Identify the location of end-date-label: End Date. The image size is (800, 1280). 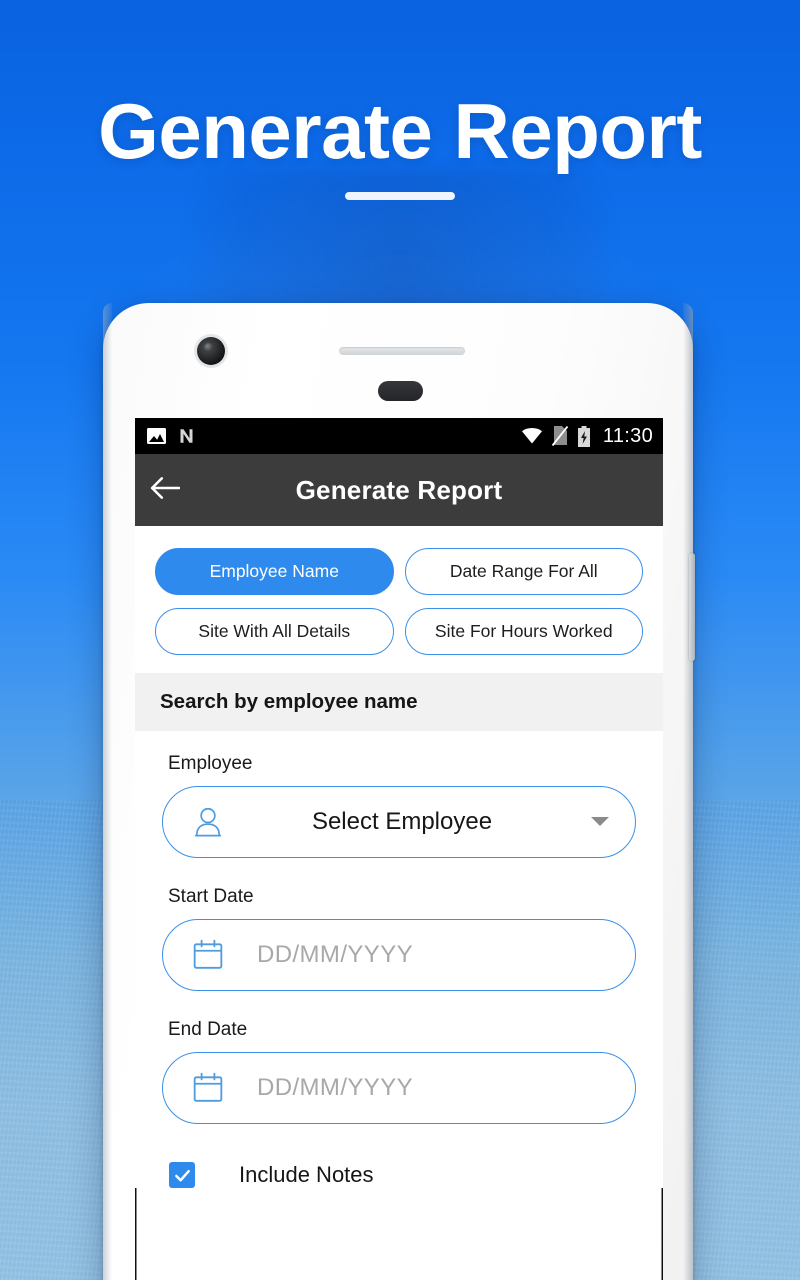
(208, 1029).